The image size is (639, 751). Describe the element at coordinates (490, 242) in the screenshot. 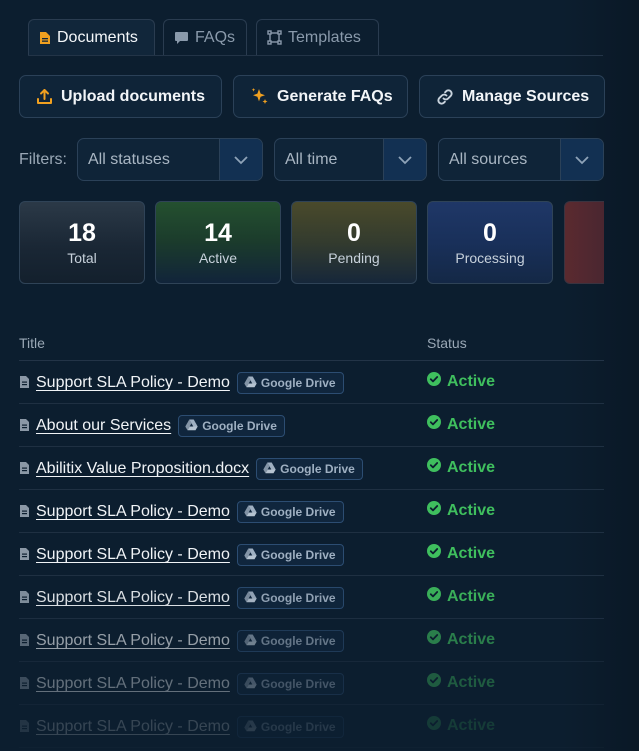

I see `stat-card-processing: 0 Processing` at that location.